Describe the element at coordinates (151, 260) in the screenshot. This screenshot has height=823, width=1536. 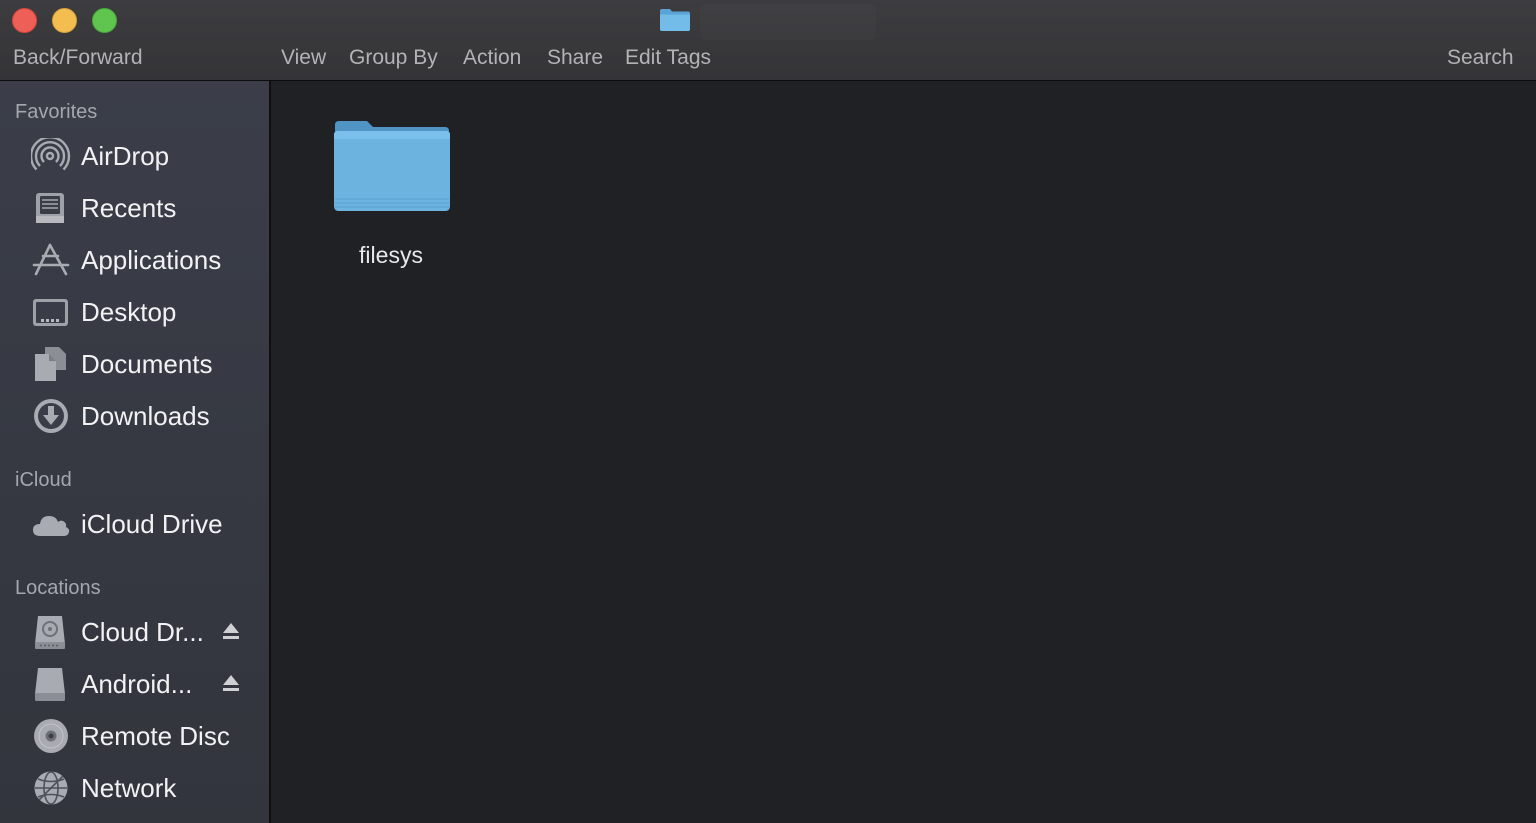
I see `sidebar-item-label: Applications` at that location.